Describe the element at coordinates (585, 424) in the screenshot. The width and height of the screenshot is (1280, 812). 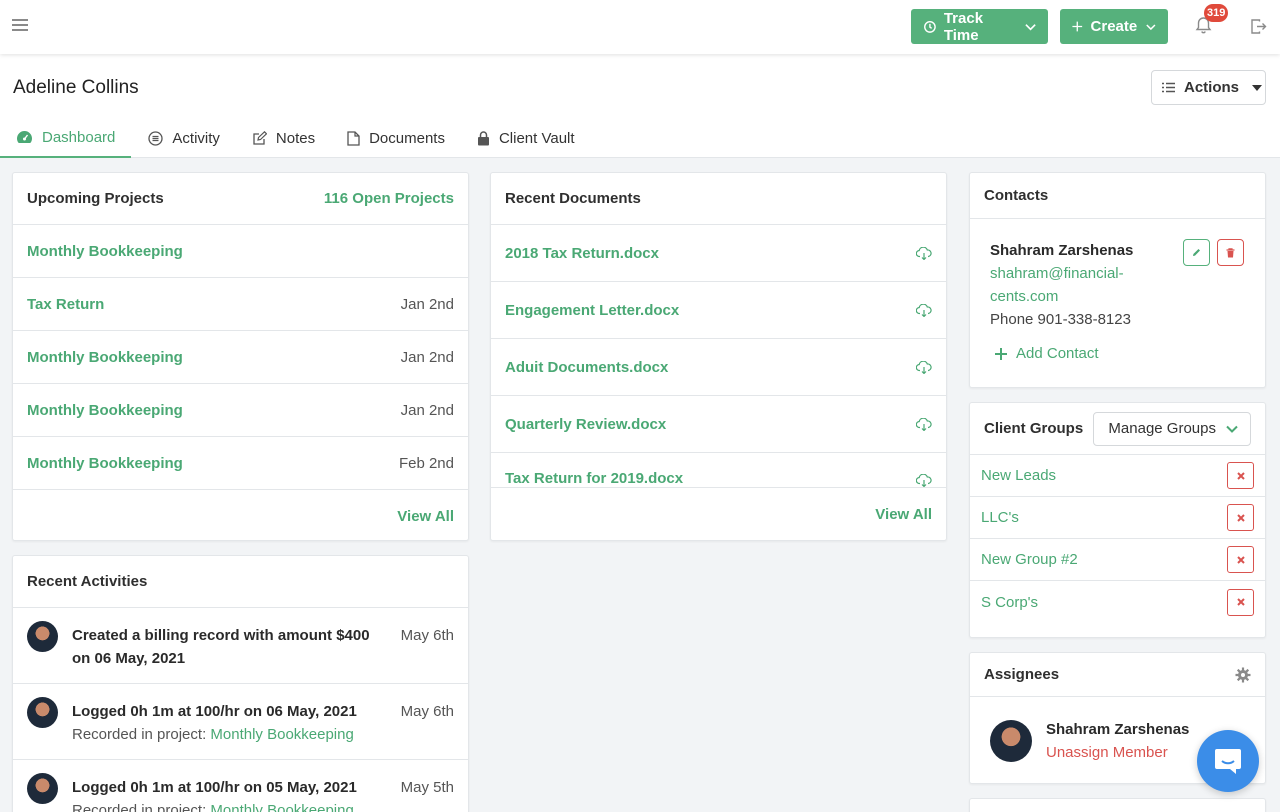
I see `document-name: Quarterly Review.docx` at that location.